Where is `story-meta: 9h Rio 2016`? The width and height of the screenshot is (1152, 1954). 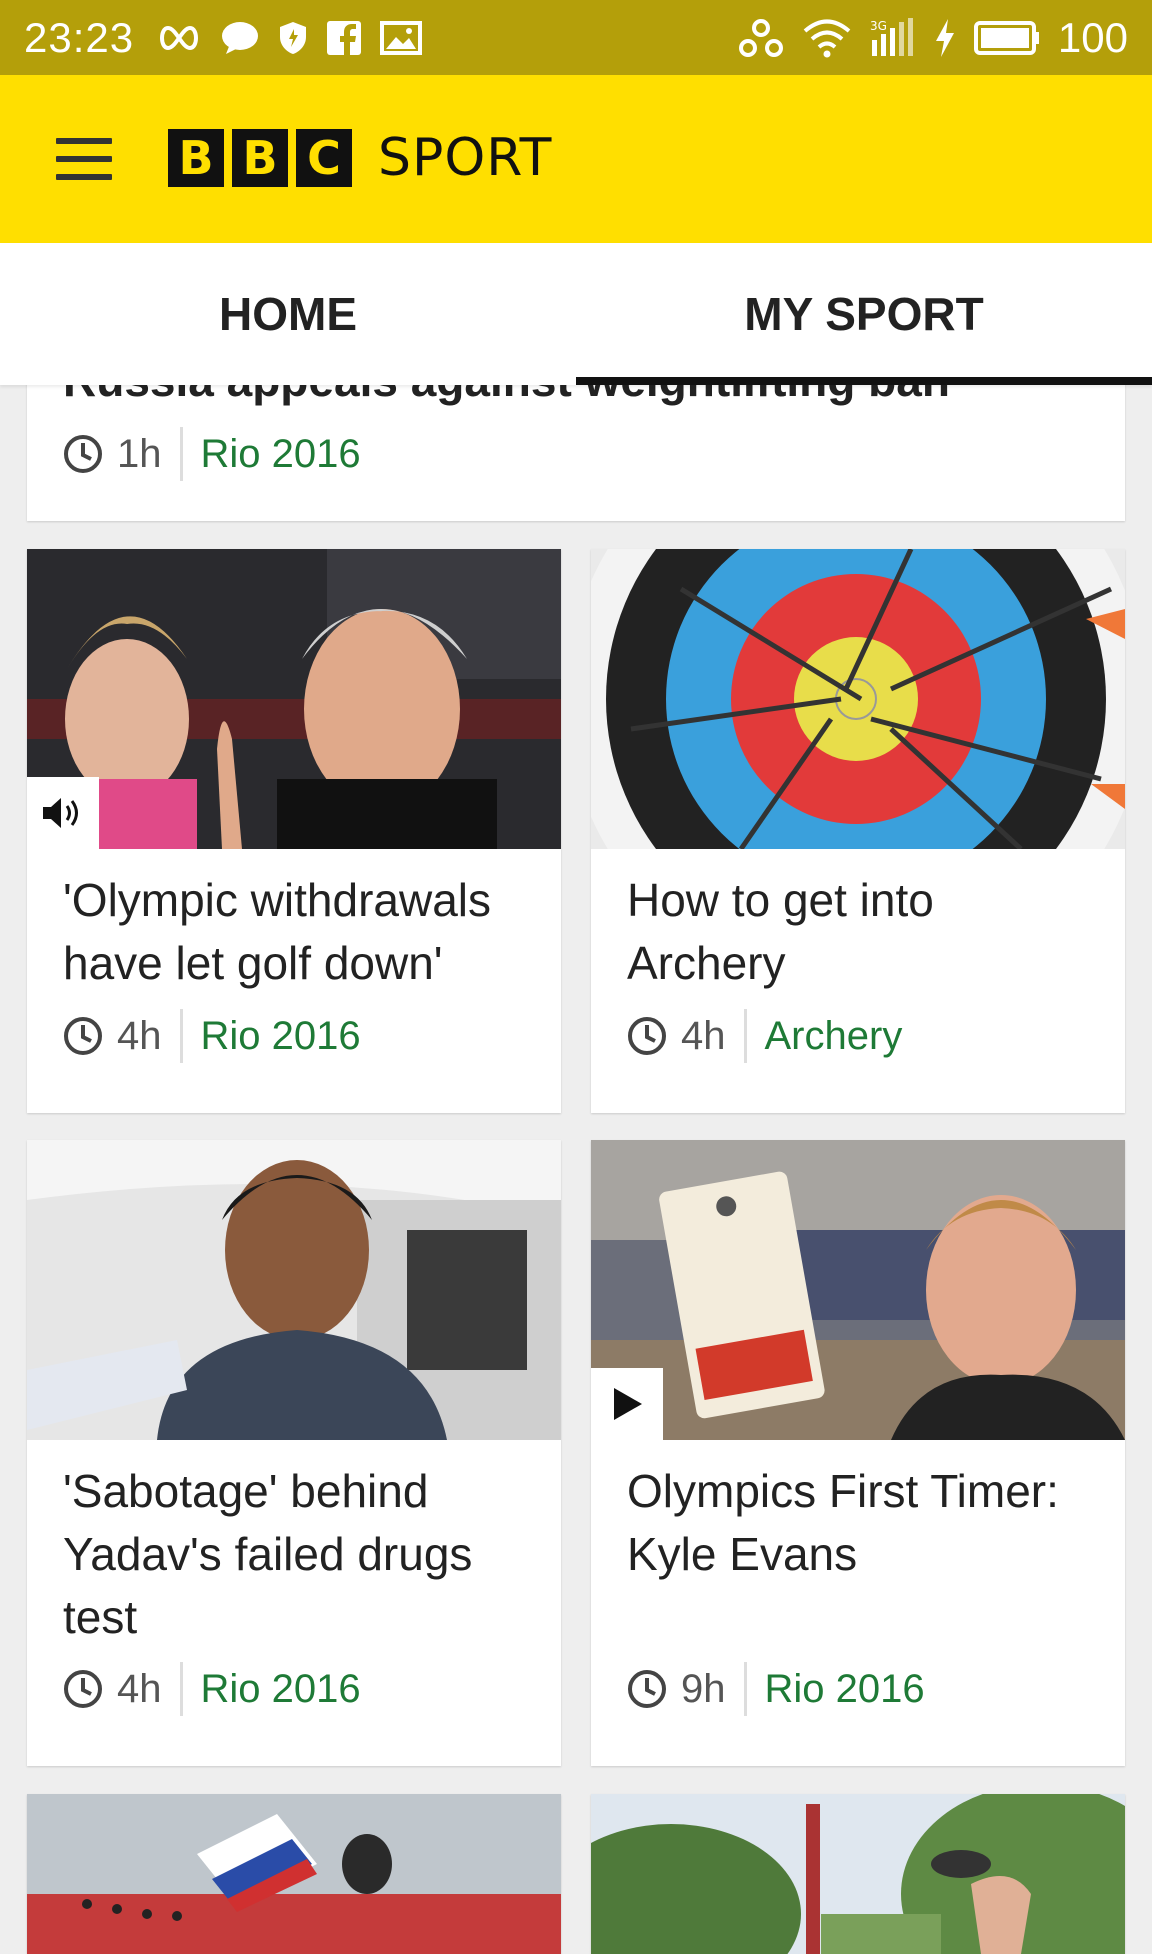
story-meta: 9h Rio 2016 is located at coordinates (776, 1689).